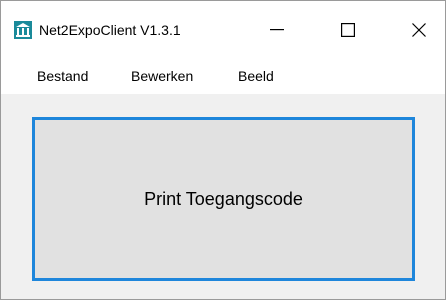 The width and height of the screenshot is (446, 300). I want to click on menu-item-bestand: Bestand, so click(62, 76).